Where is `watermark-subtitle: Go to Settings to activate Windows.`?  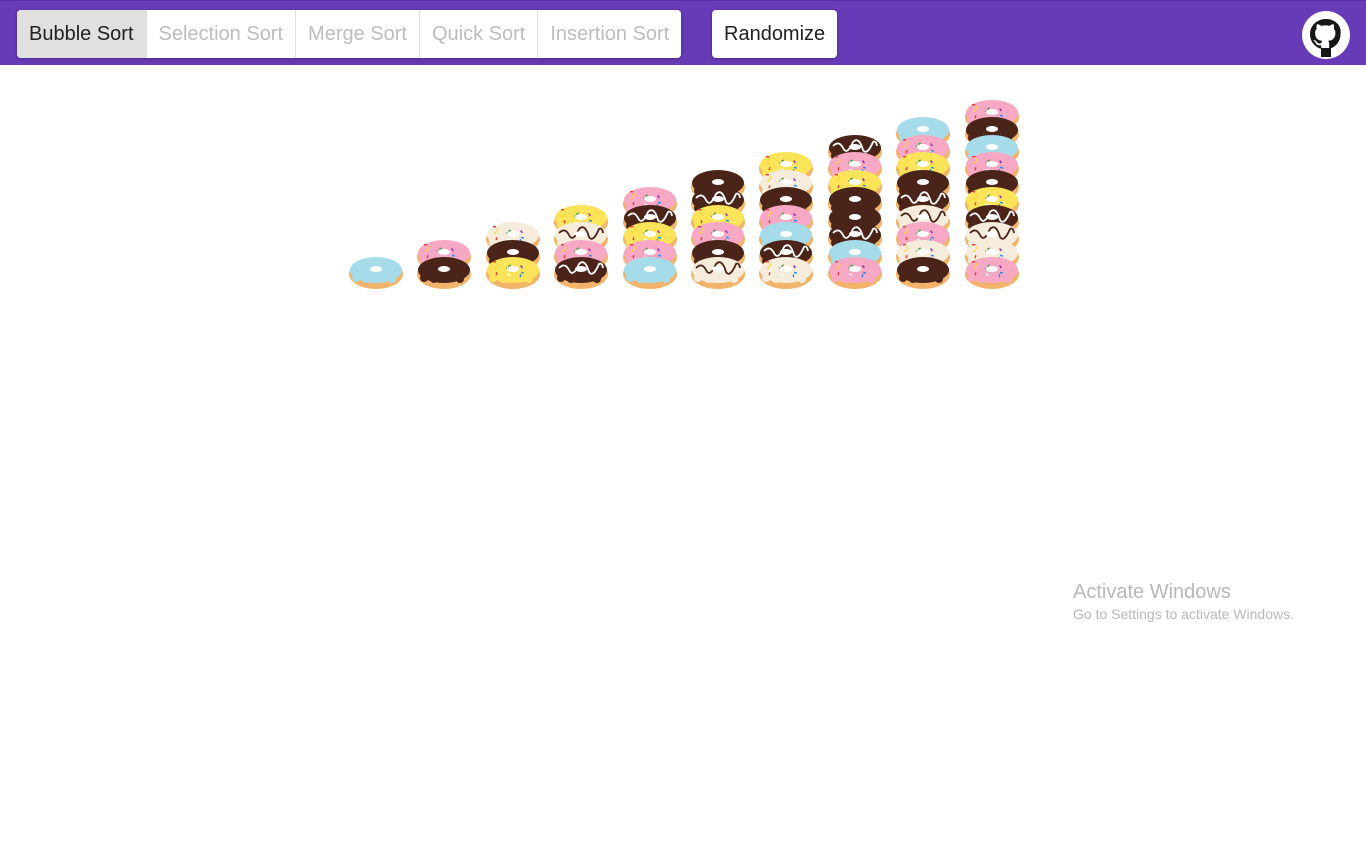
watermark-subtitle: Go to Settings to activate Windows. is located at coordinates (1183, 614).